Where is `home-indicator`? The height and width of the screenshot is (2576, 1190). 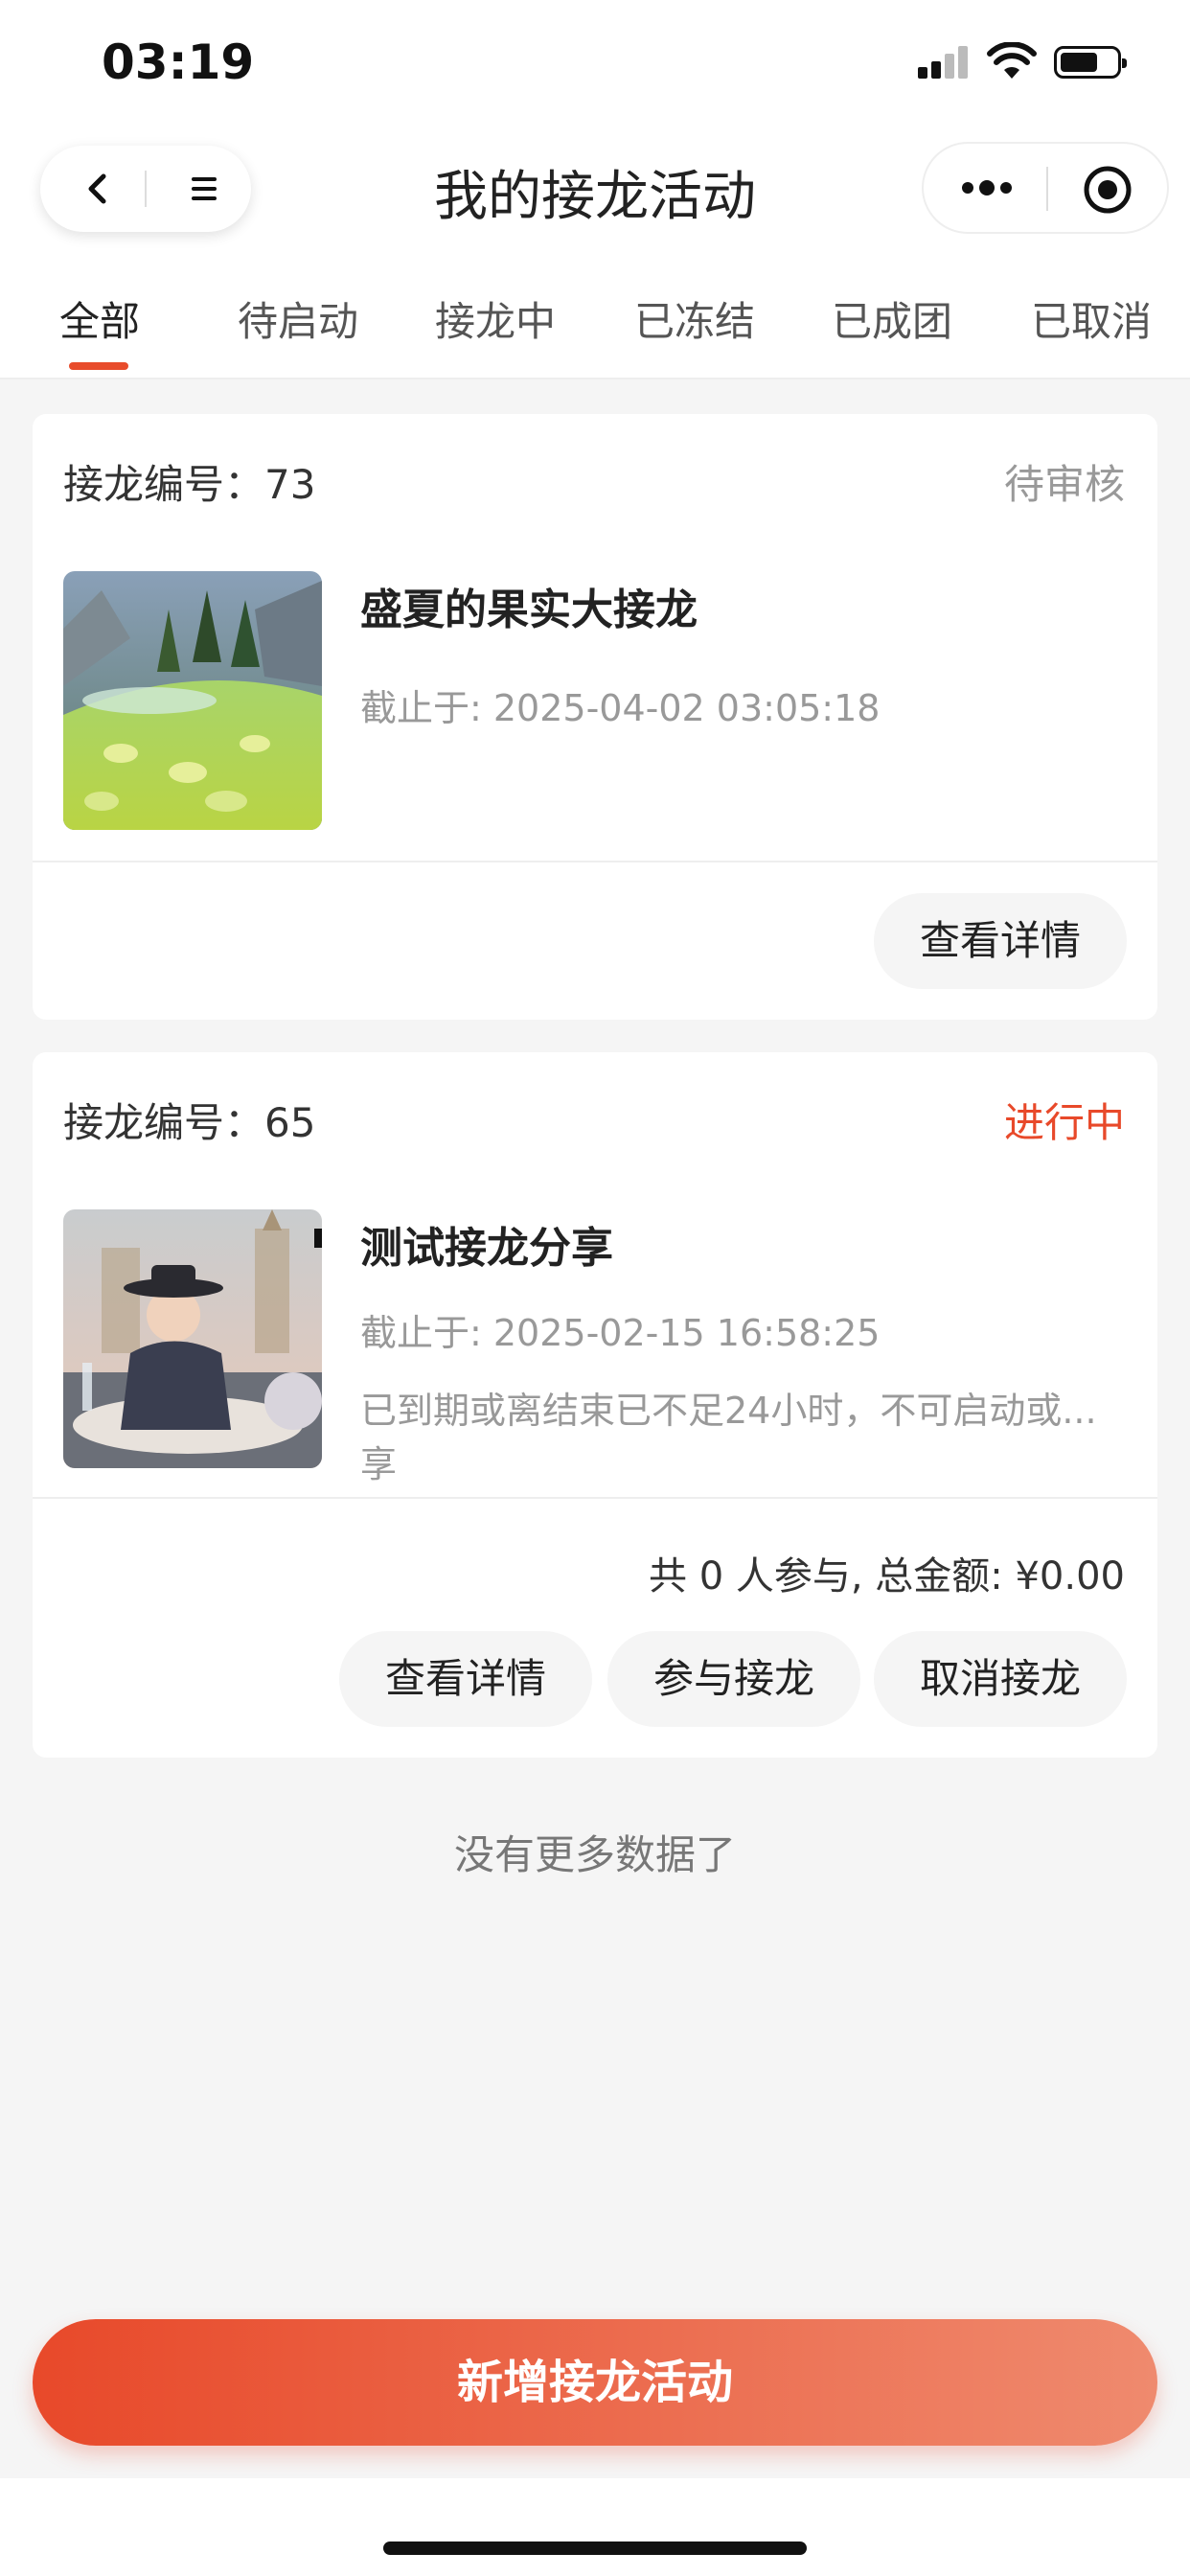 home-indicator is located at coordinates (595, 2548).